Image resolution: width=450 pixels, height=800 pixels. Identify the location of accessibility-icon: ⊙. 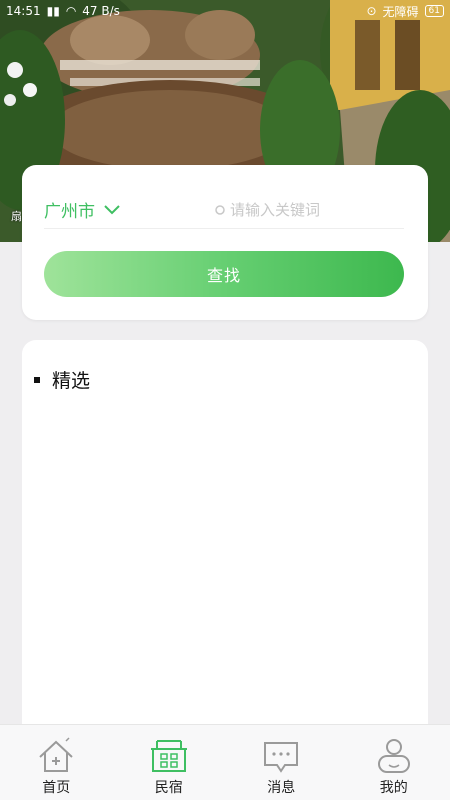
(371, 11).